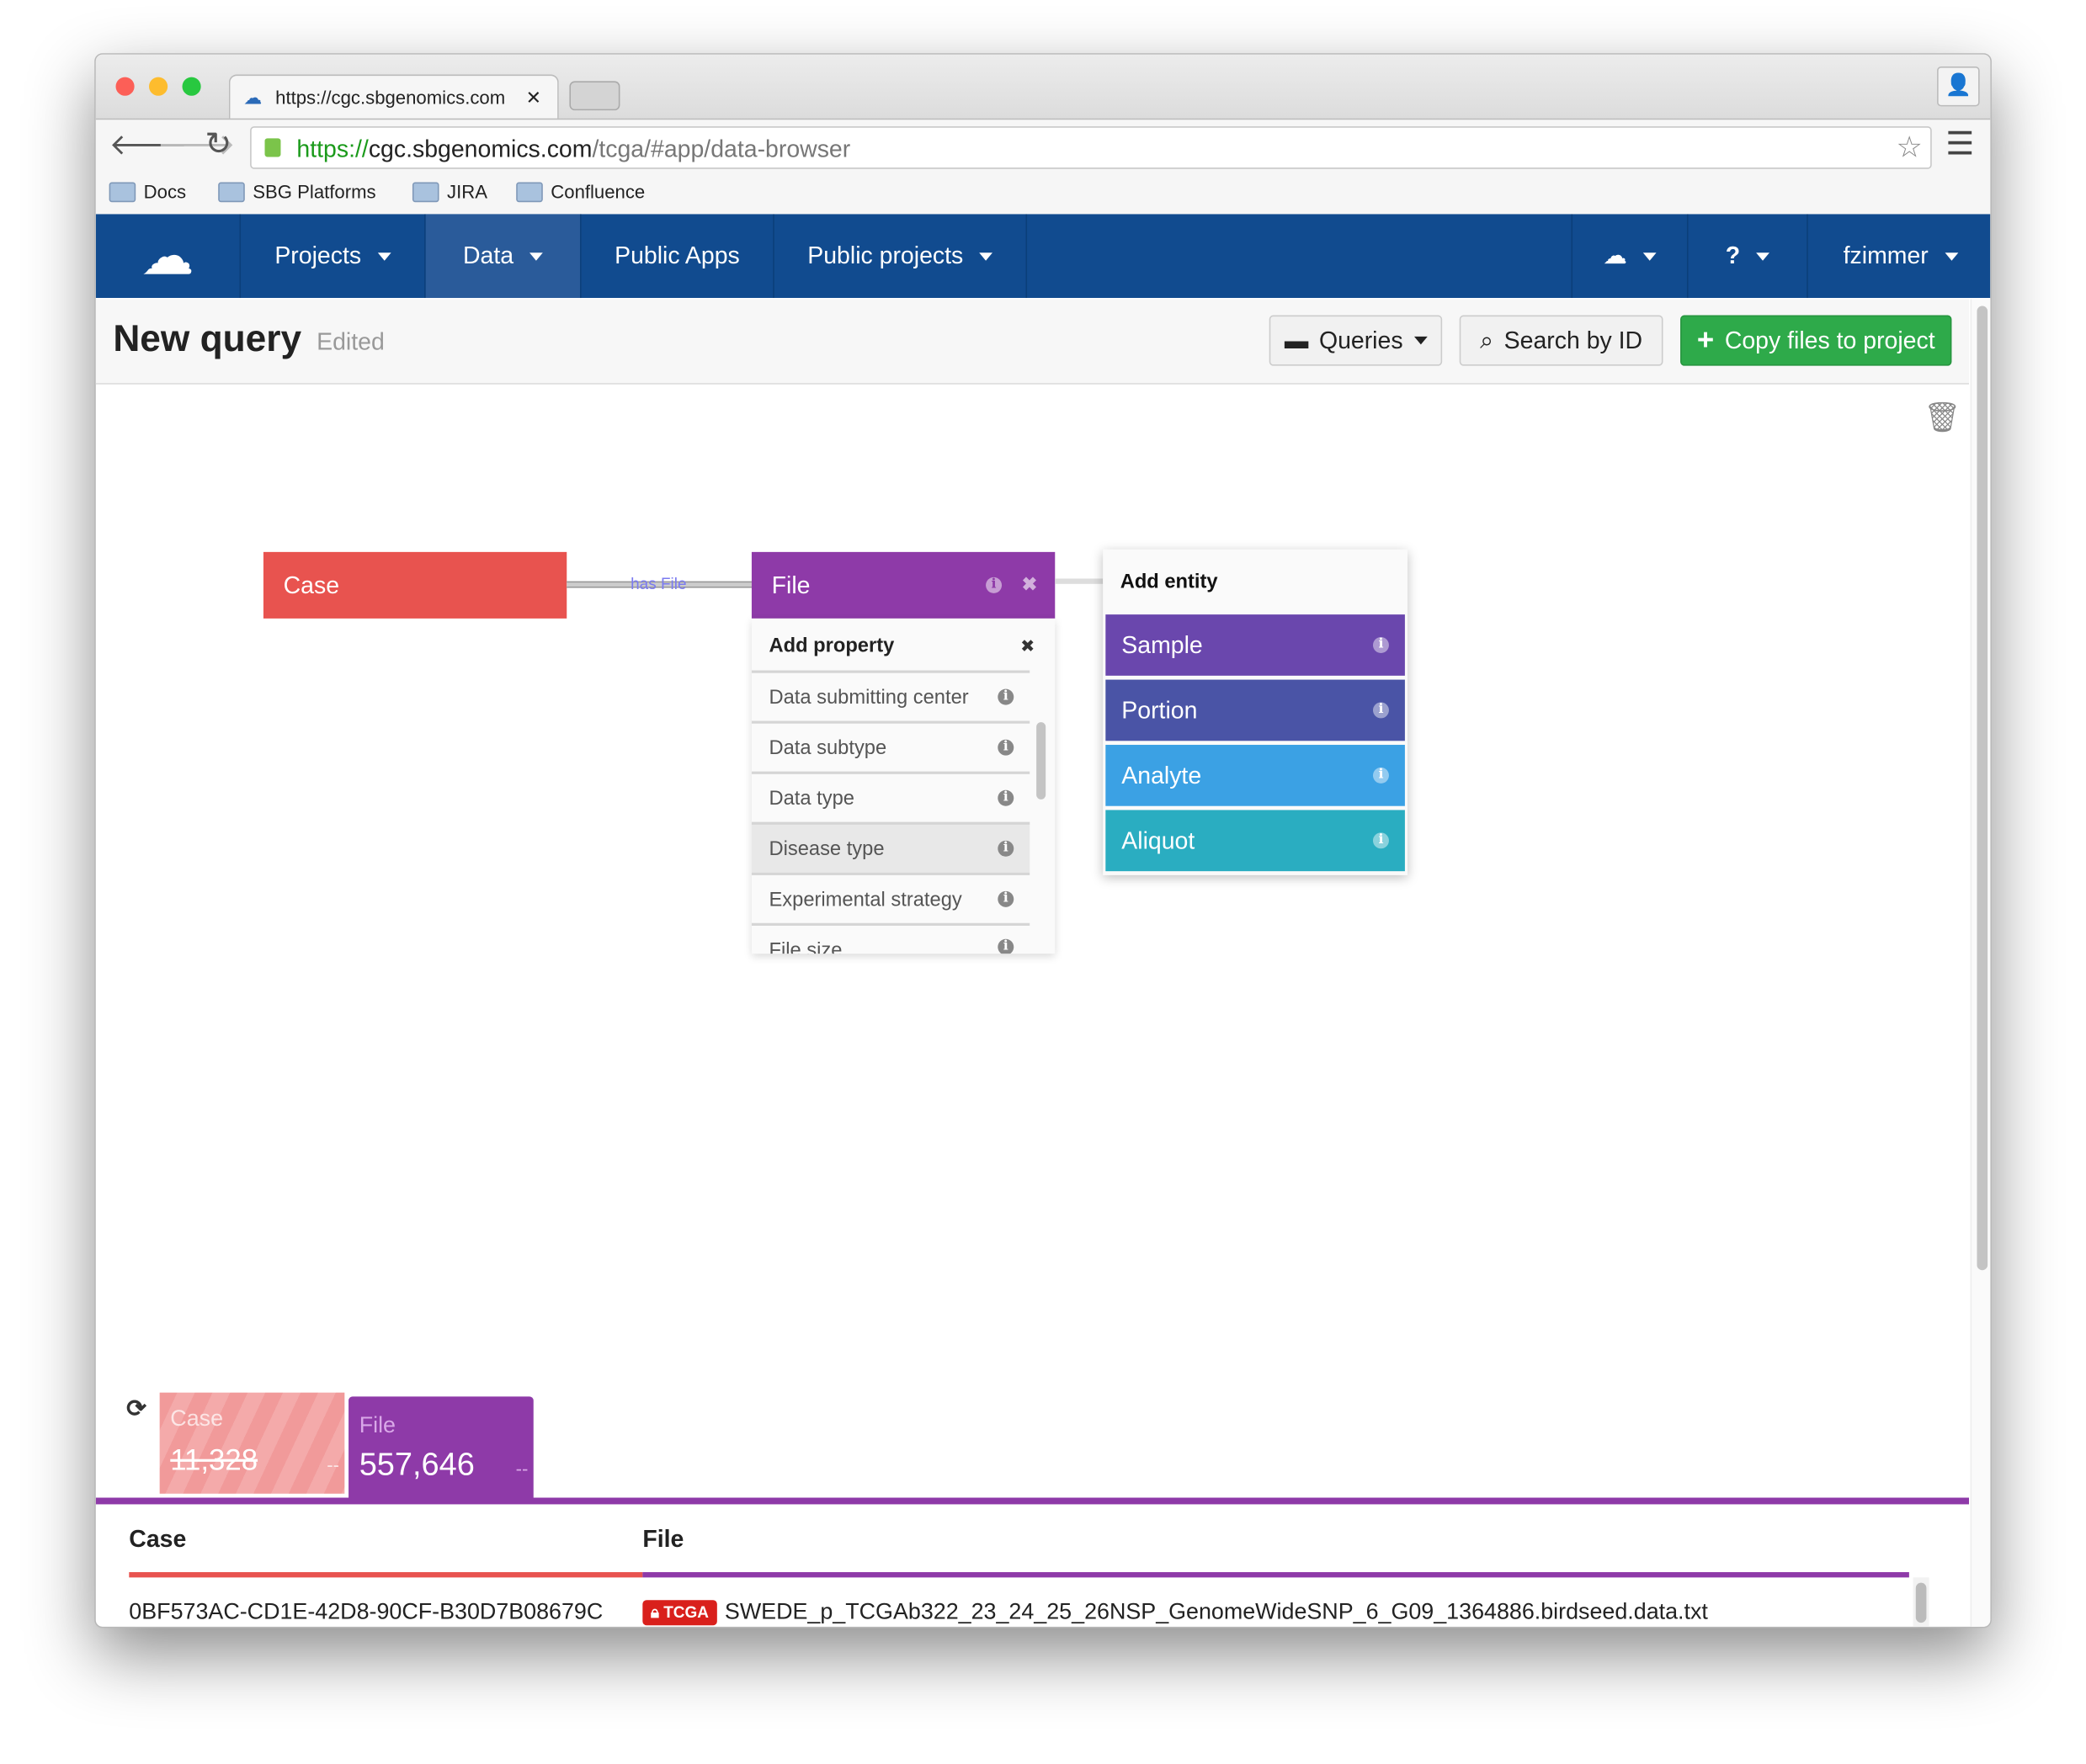 The width and height of the screenshot is (2086, 1764). What do you see at coordinates (594, 96) in the screenshot?
I see `new-tab-button` at bounding box center [594, 96].